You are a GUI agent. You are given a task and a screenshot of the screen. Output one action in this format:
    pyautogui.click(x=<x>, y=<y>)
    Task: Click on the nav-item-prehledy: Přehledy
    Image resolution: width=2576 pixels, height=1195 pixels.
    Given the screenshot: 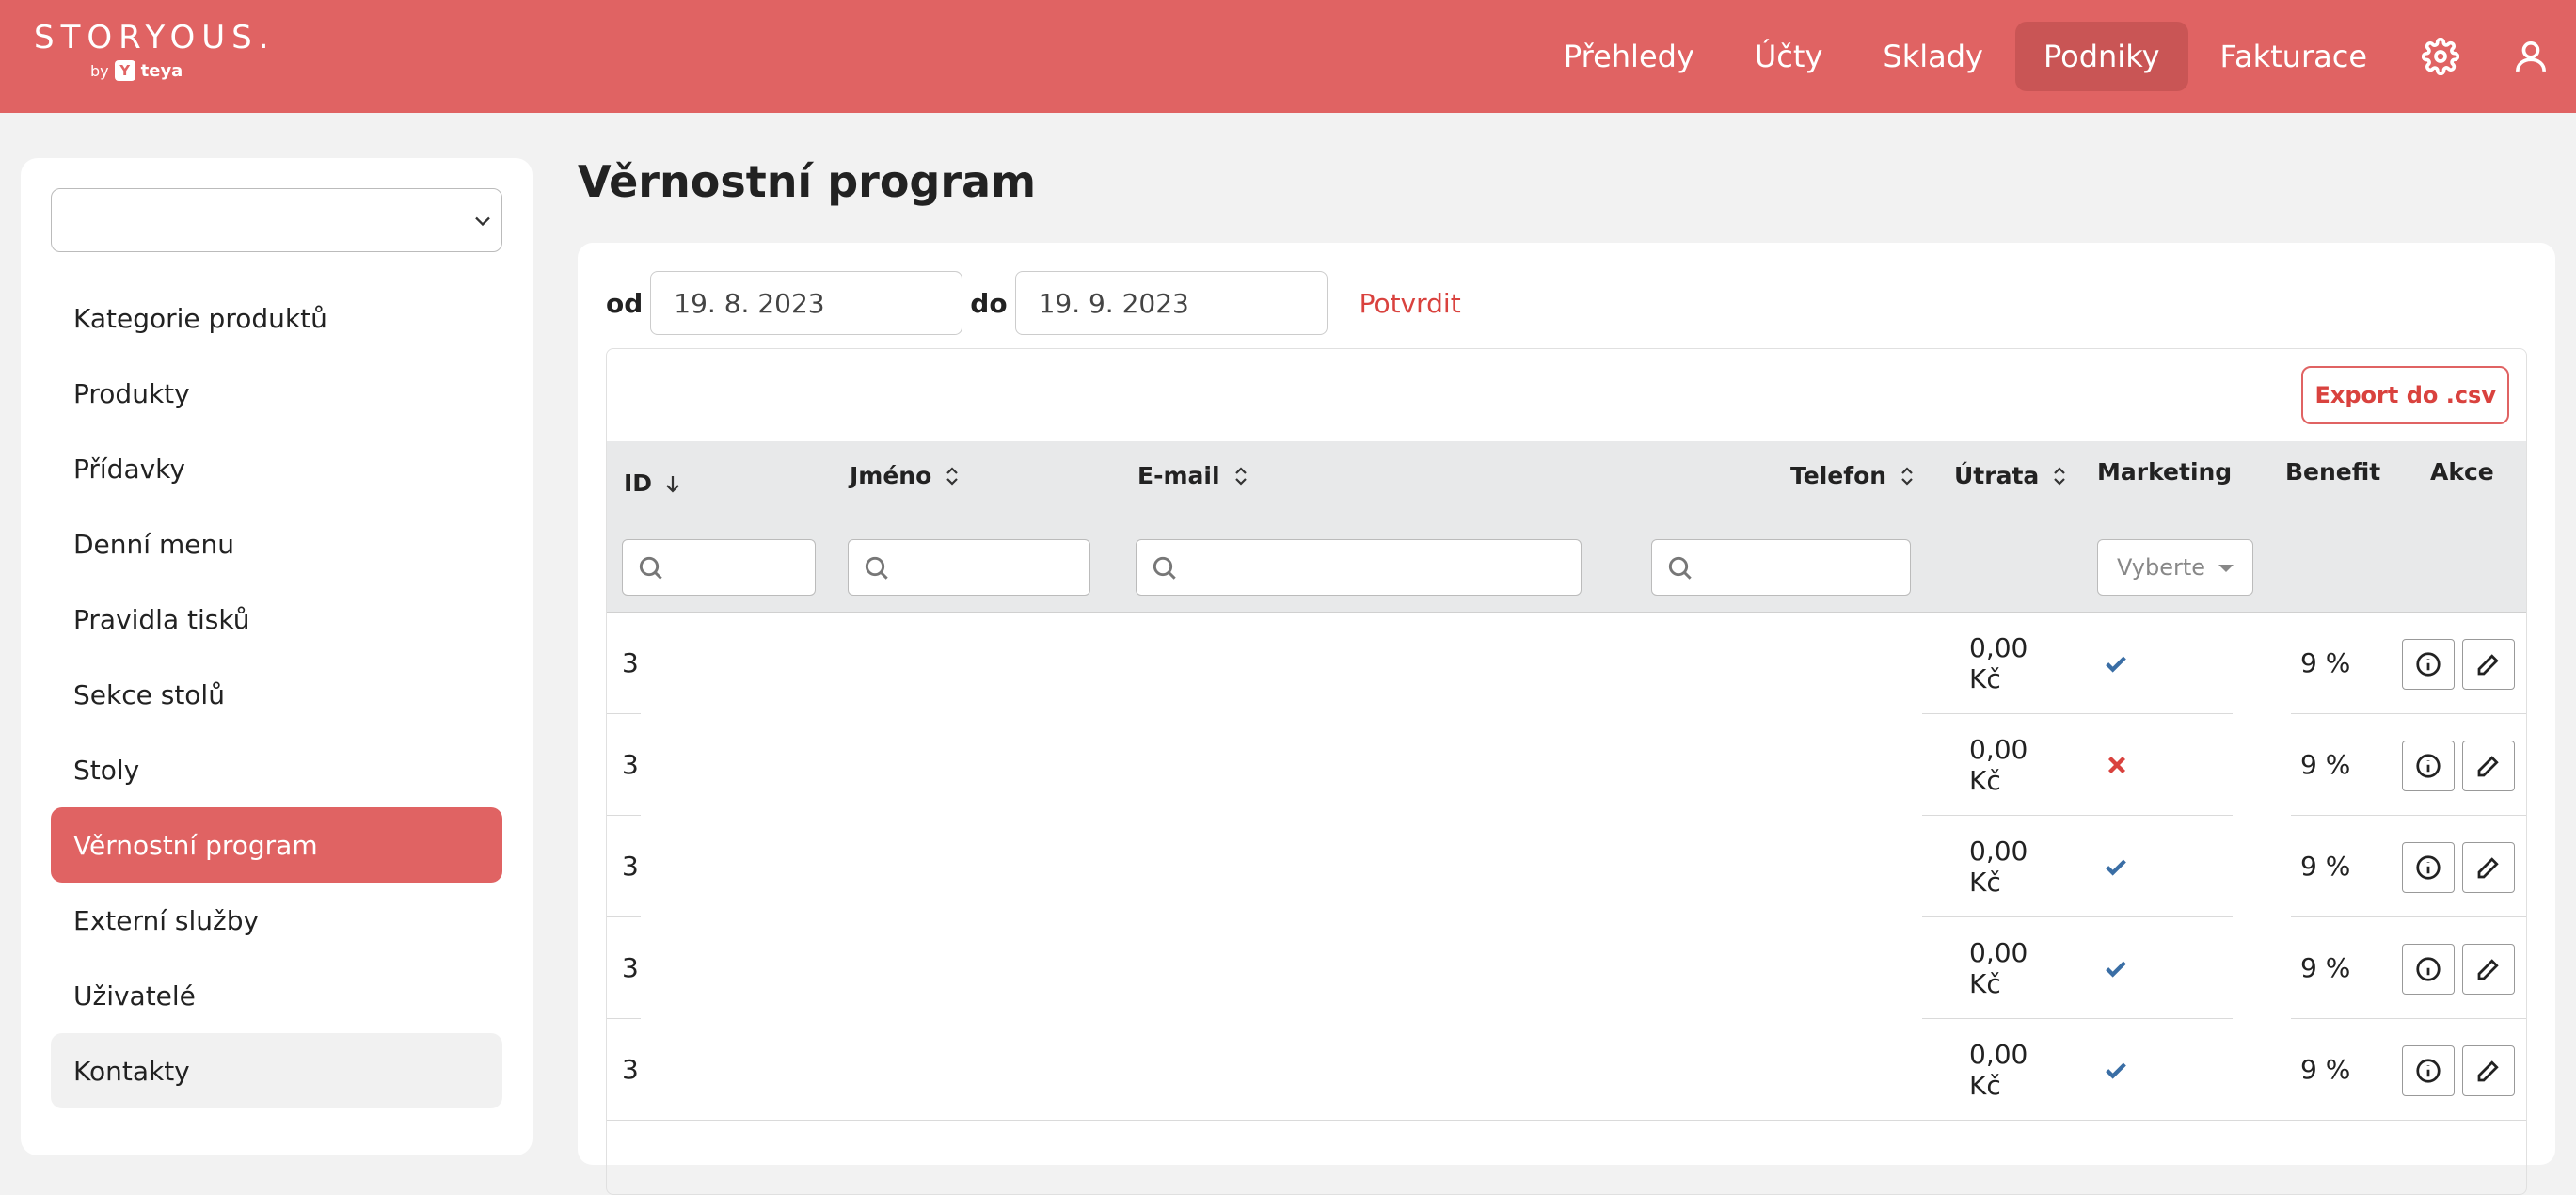 What is the action you would take?
    pyautogui.click(x=1629, y=56)
    